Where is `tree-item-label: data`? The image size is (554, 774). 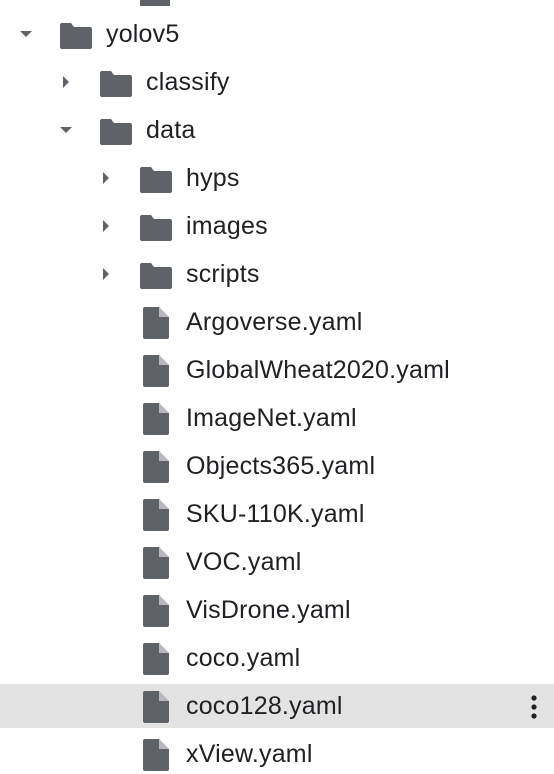 tree-item-label: data is located at coordinates (171, 130).